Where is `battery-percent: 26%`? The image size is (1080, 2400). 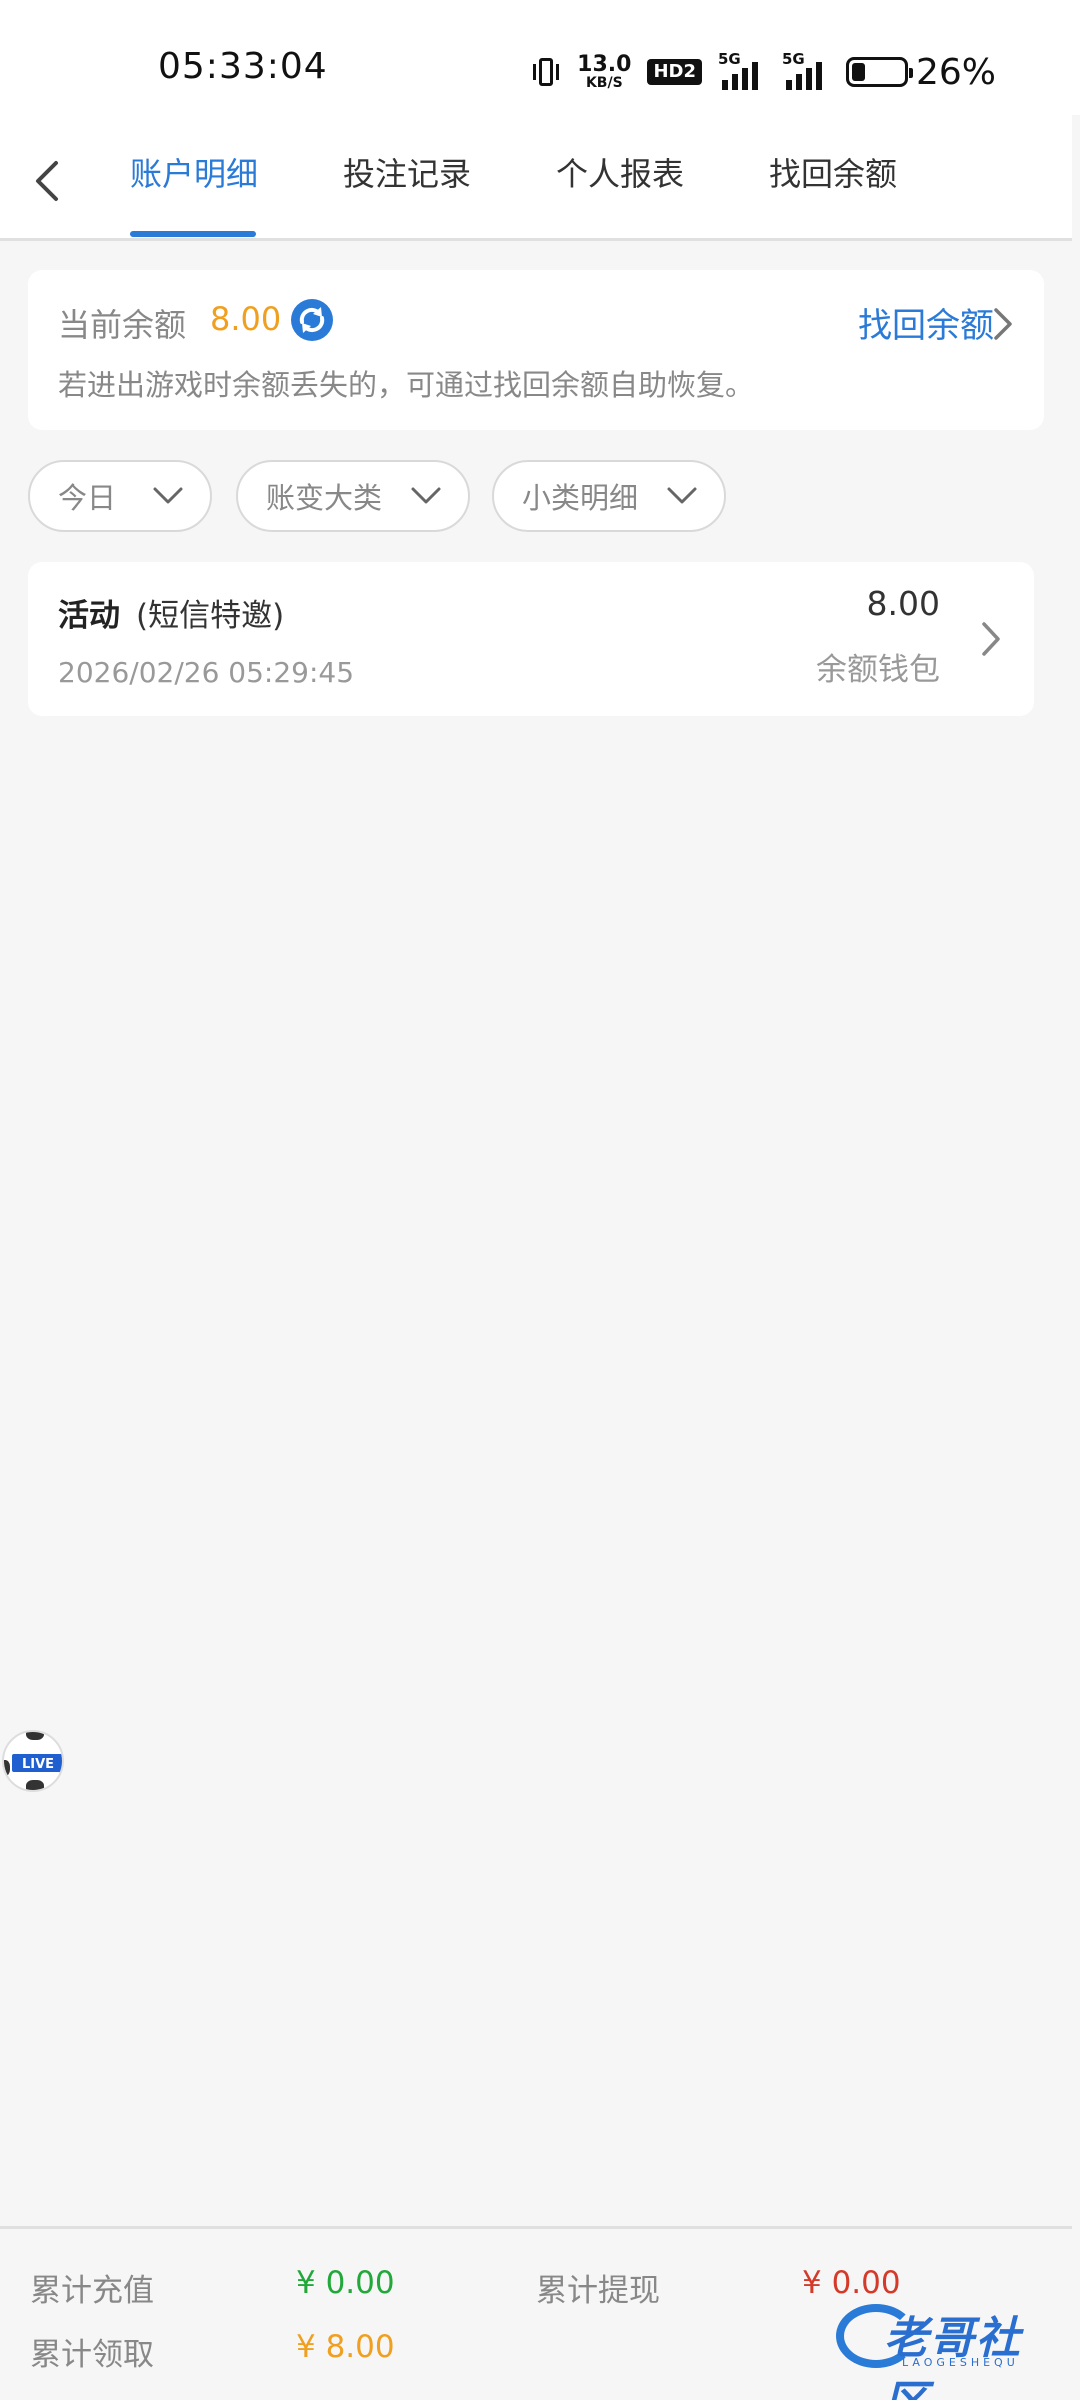 battery-percent: 26% is located at coordinates (955, 72).